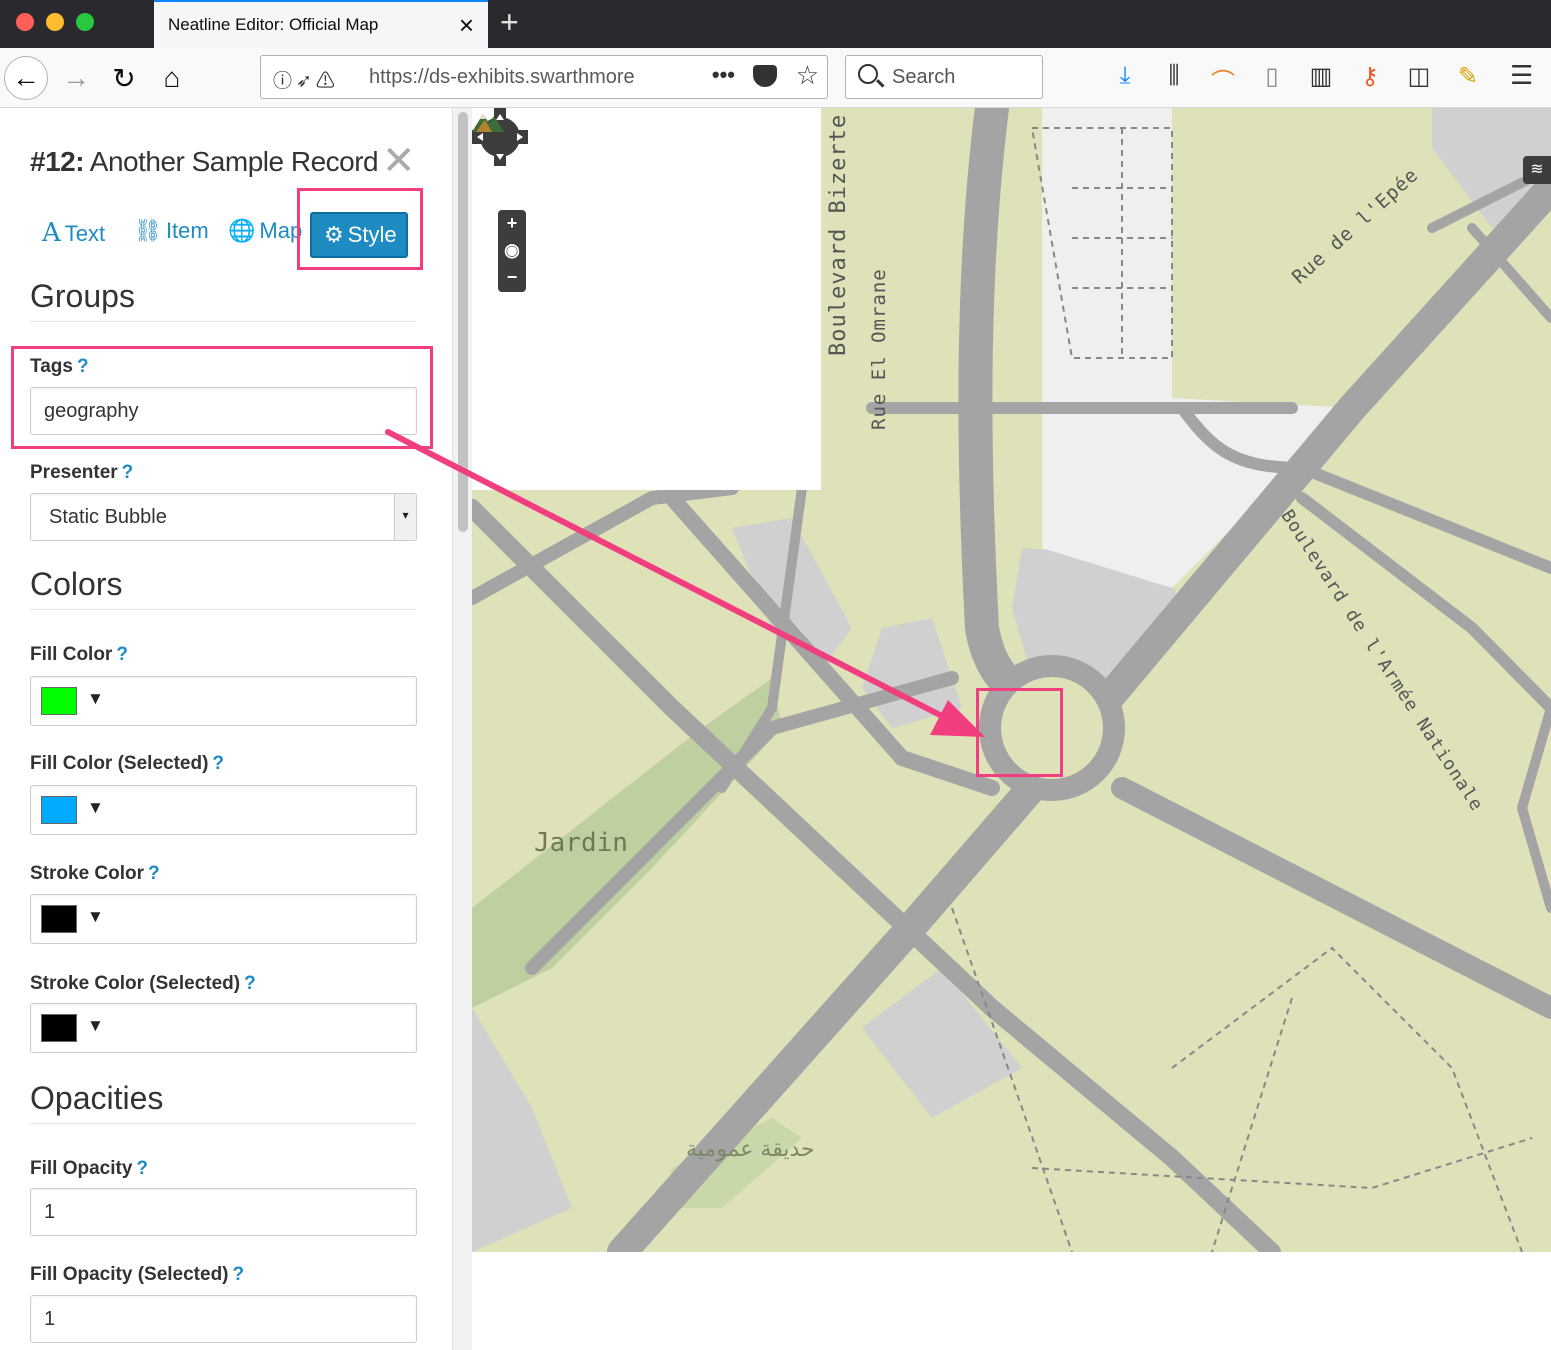 The height and width of the screenshot is (1350, 1551). What do you see at coordinates (172, 78) in the screenshot?
I see `home-button: ⌂` at bounding box center [172, 78].